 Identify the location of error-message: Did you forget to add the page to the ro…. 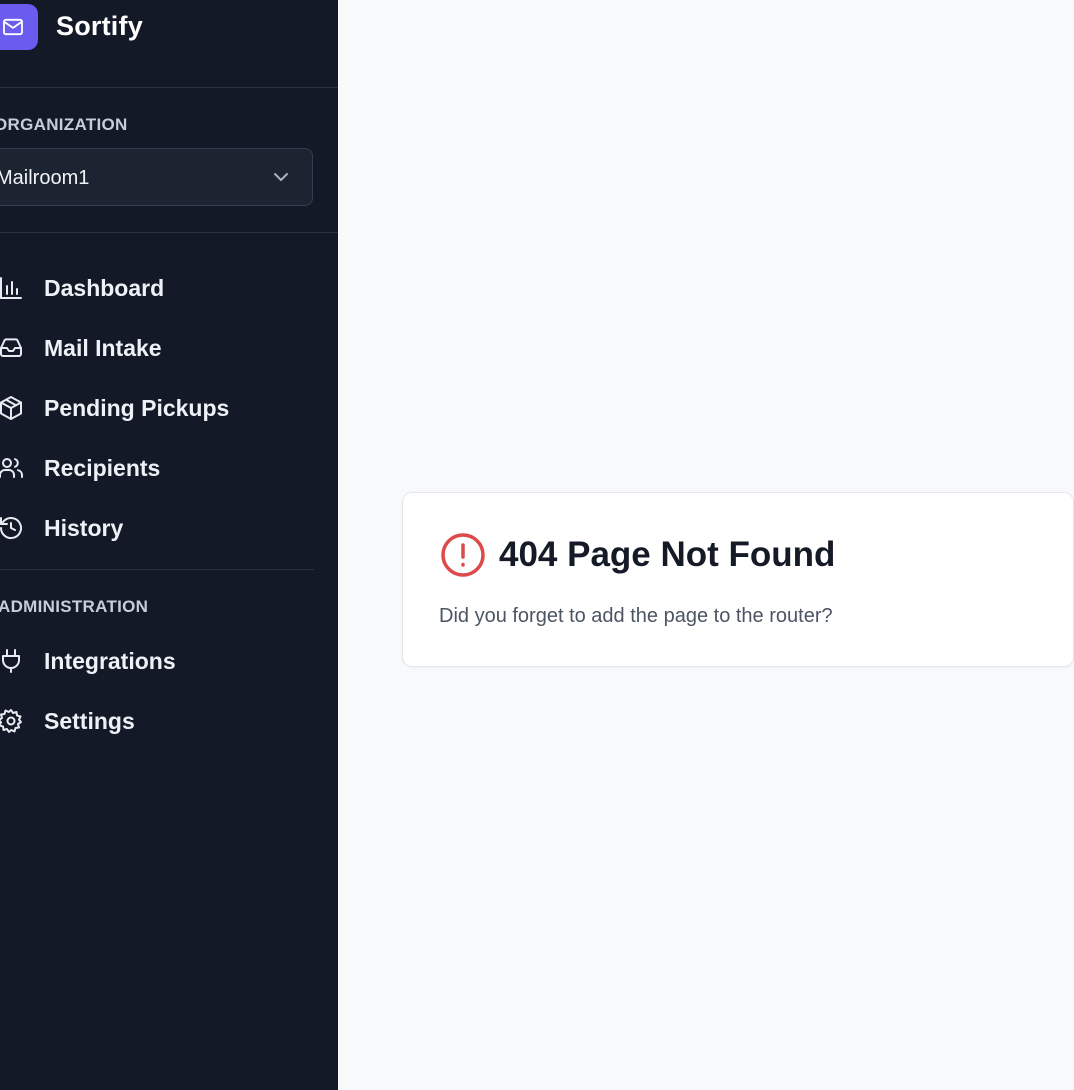
(636, 616).